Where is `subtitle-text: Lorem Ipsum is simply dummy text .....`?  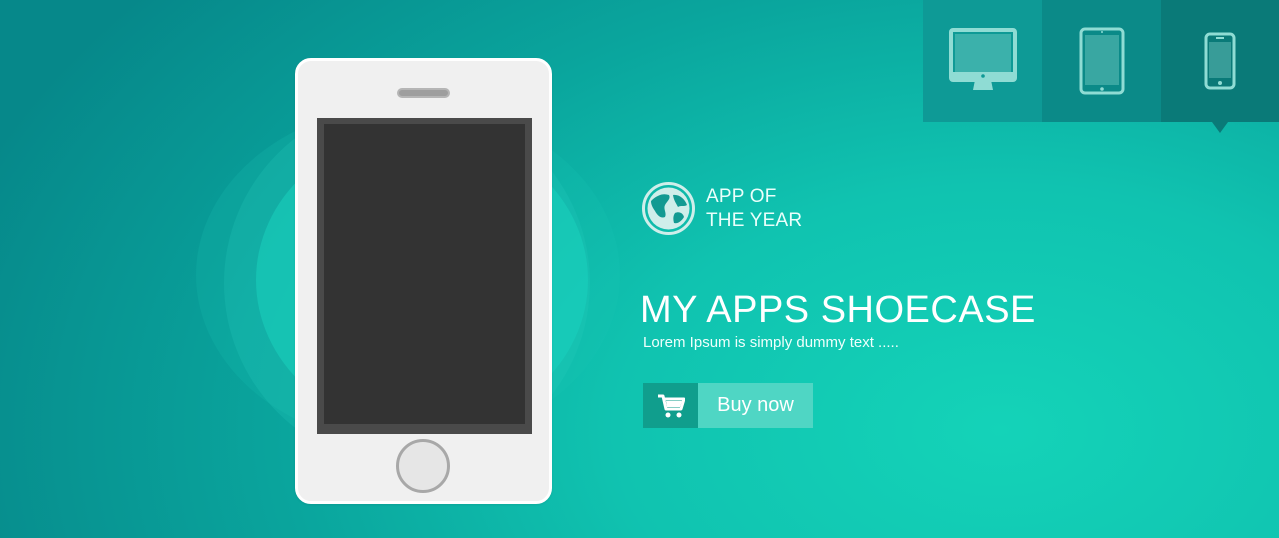 subtitle-text: Lorem Ipsum is simply dummy text ..... is located at coordinates (771, 342).